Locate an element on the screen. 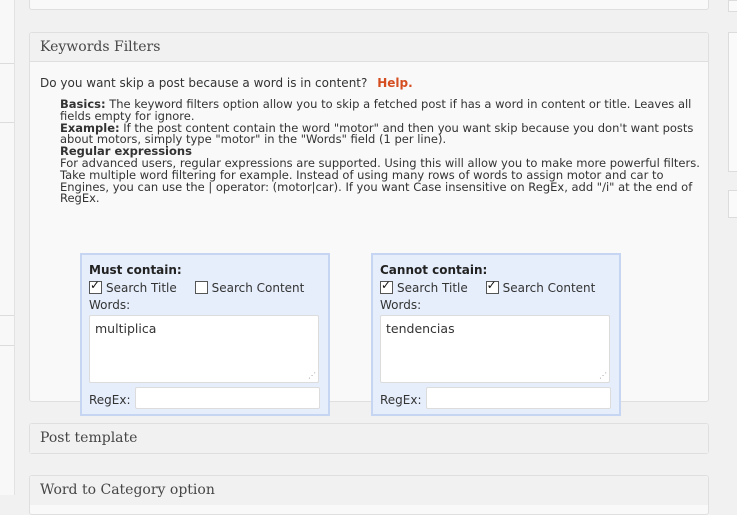 The height and width of the screenshot is (515, 737). word-to-category-postbox: Word to Category option is located at coordinates (369, 495).